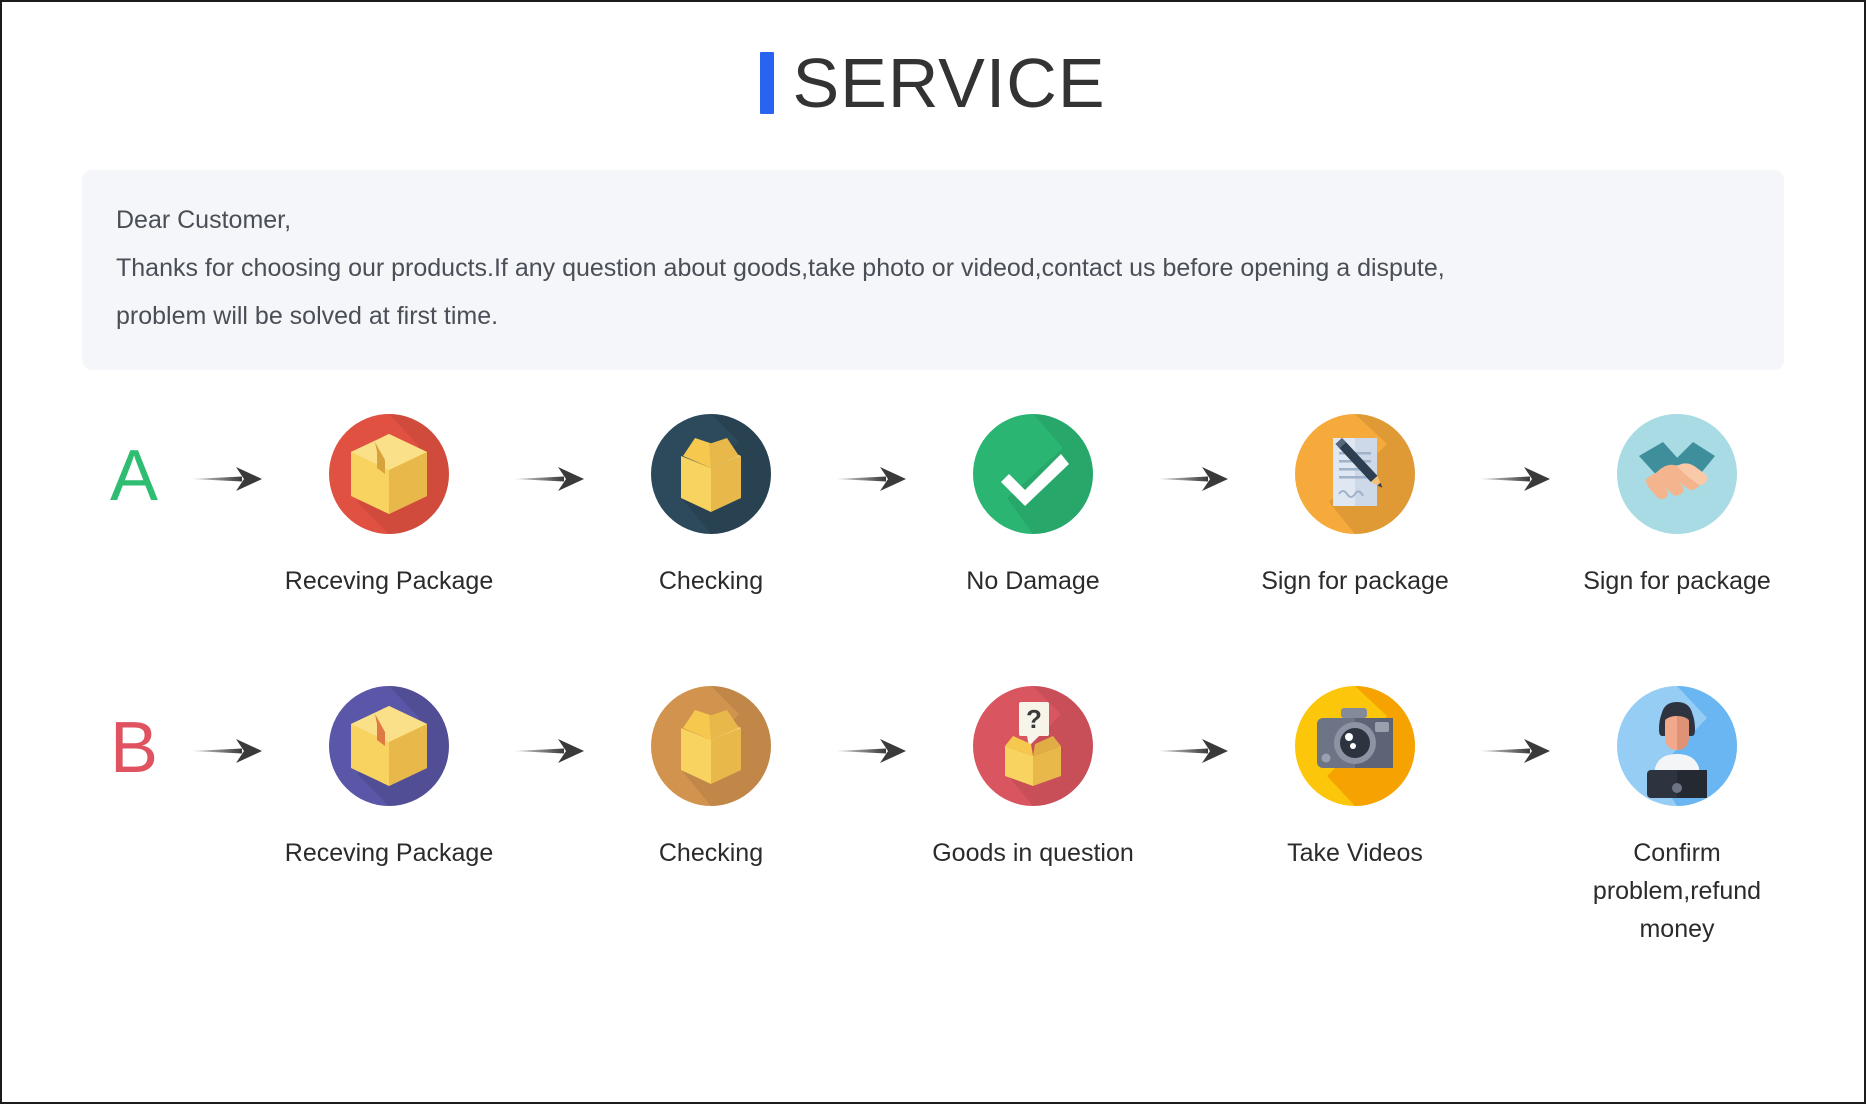 This screenshot has height=1104, width=1866. I want to click on flow-b-step-3: ? Goods in question, so click(1033, 778).